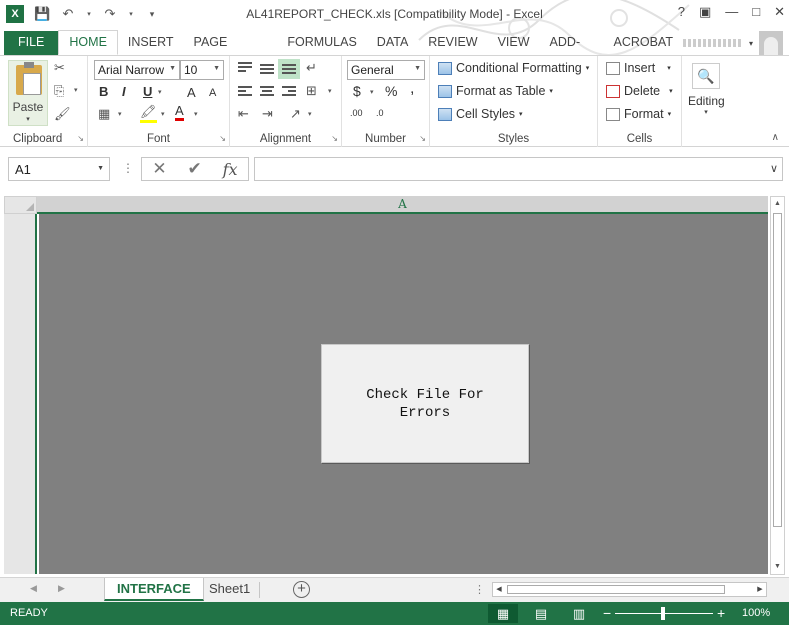 The image size is (789, 625). Describe the element at coordinates (243, 114) in the screenshot. I see `decrease-indent-icon: ⇤` at that location.